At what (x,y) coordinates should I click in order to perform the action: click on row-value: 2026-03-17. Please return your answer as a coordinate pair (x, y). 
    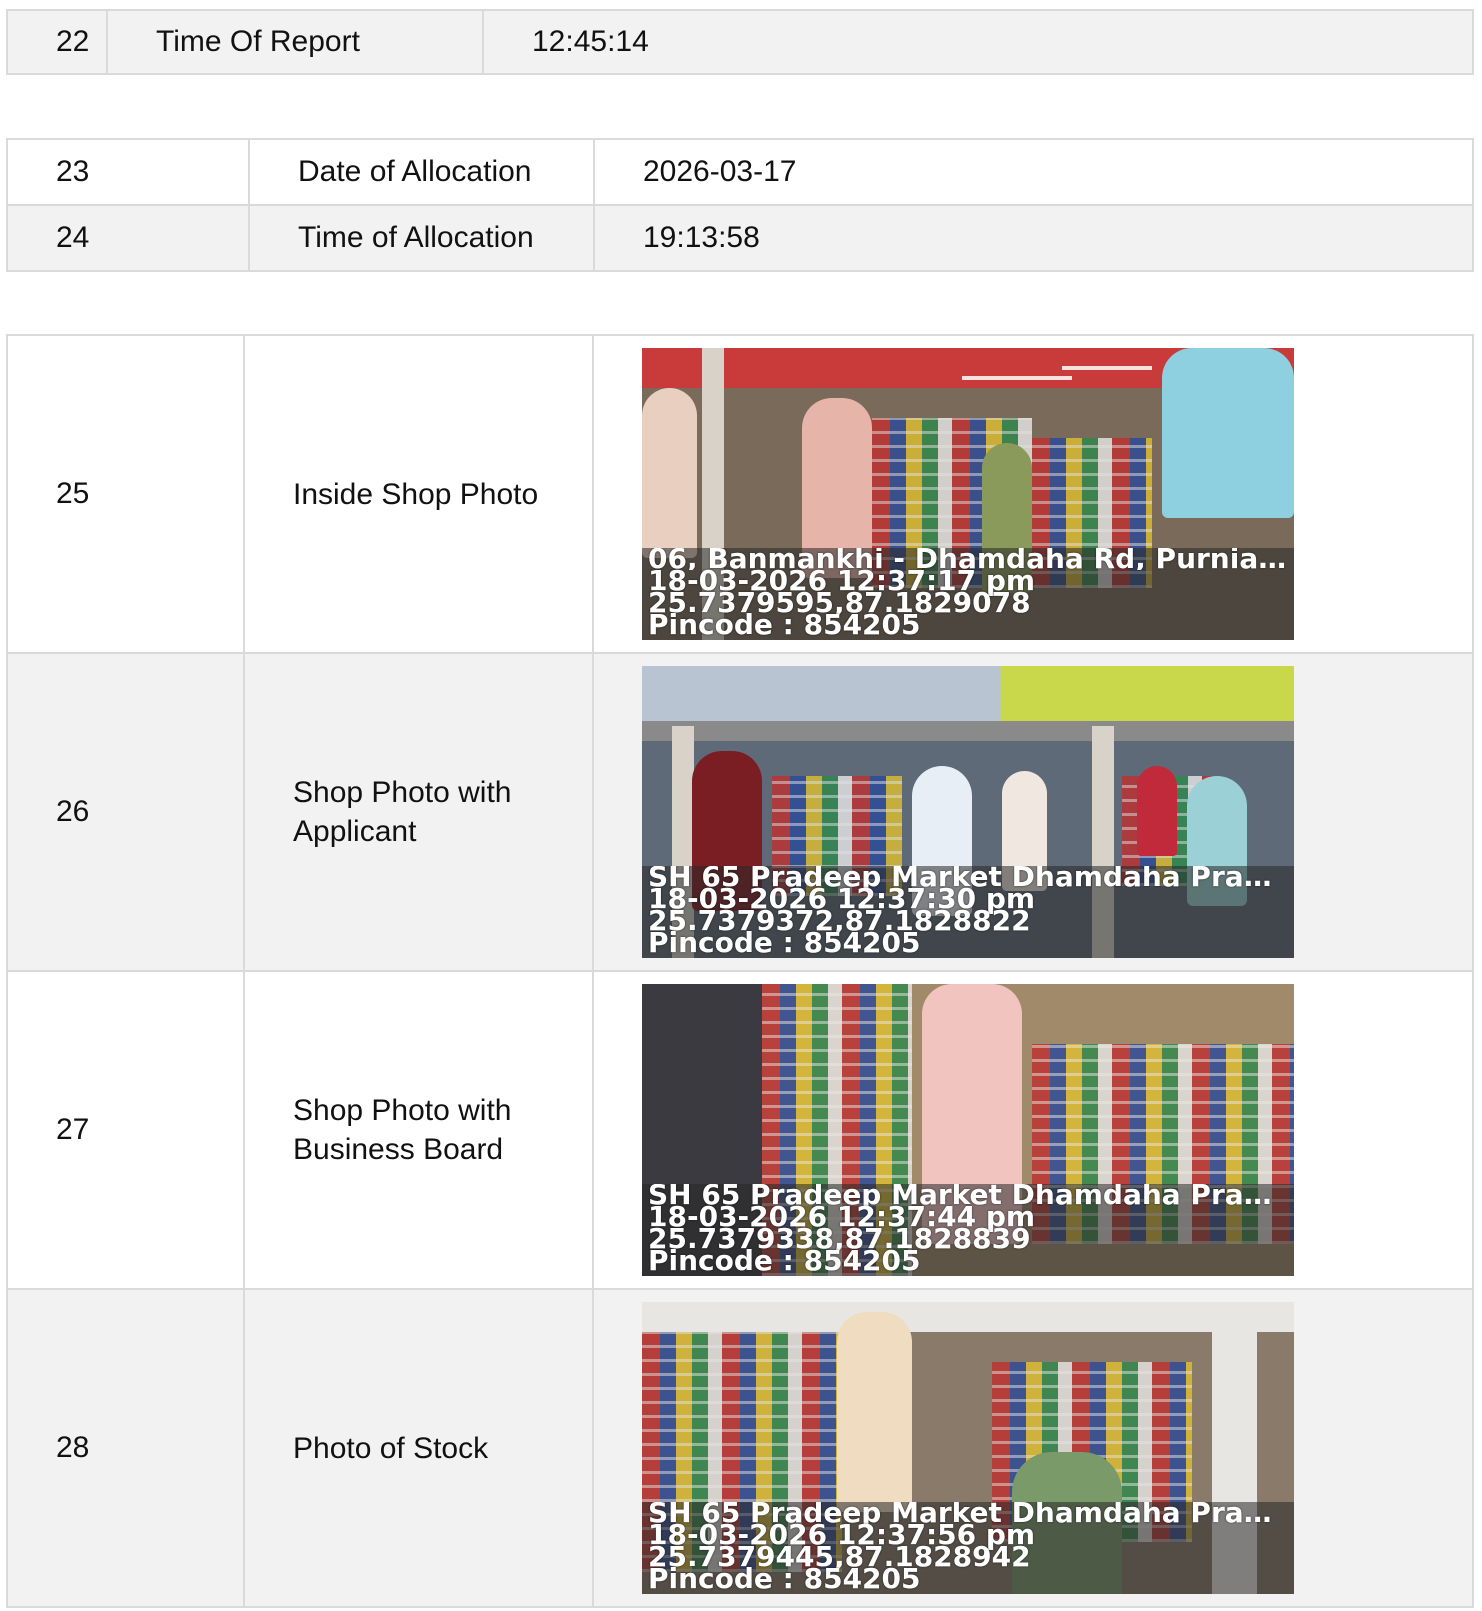
    Looking at the image, I should click on (1033, 172).